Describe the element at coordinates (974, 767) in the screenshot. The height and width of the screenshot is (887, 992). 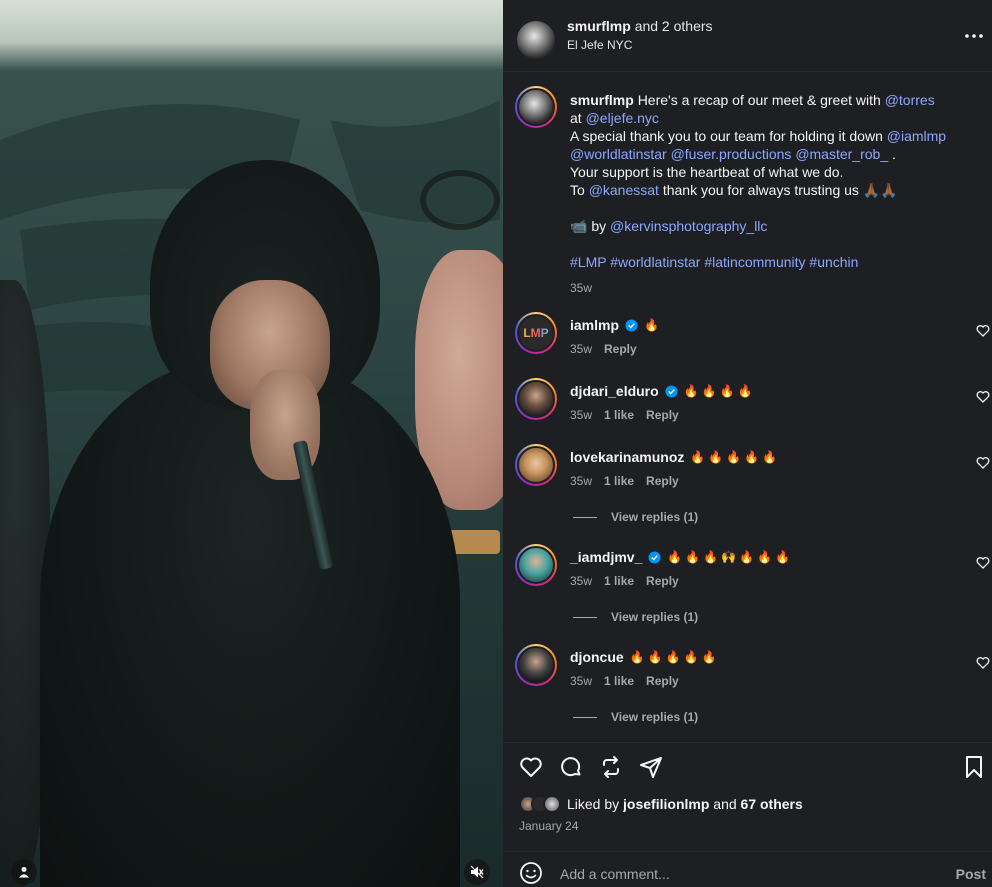
I see `save-bookmark-icon` at that location.